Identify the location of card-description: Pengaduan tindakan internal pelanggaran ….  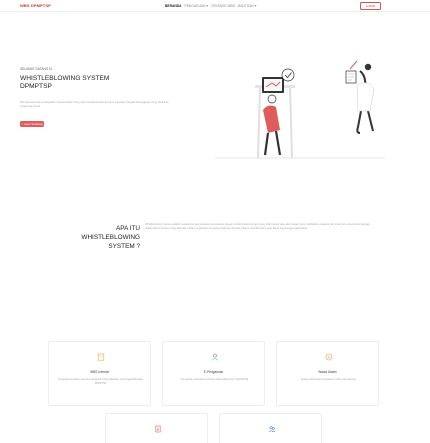
(100, 381).